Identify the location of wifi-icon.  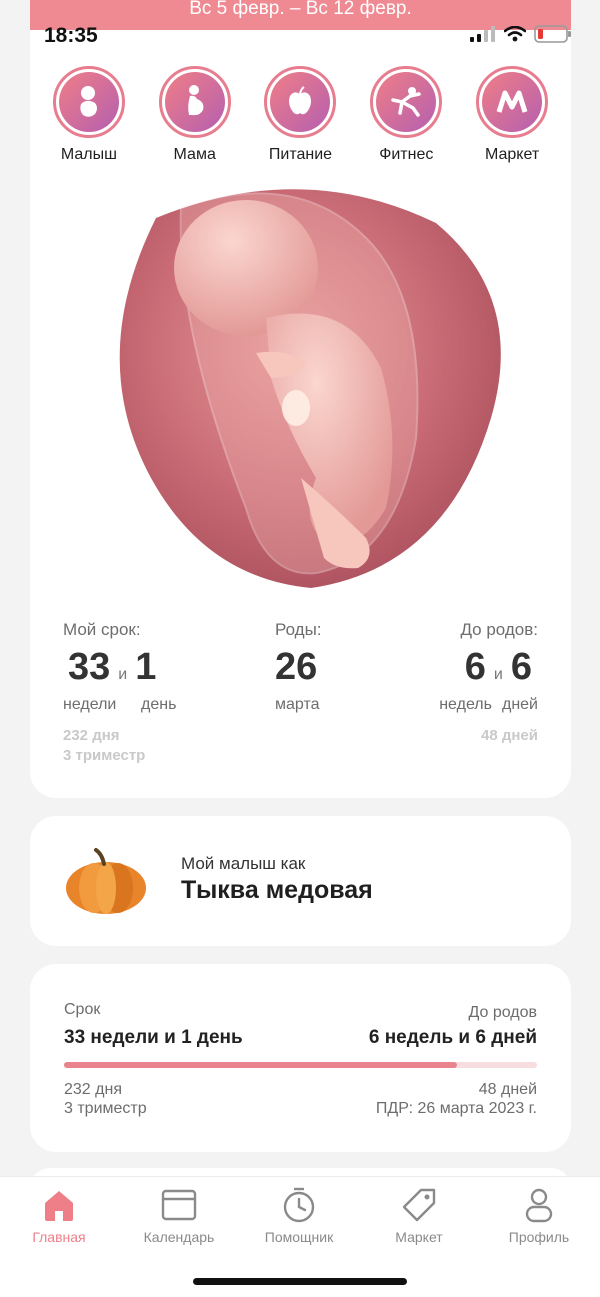
(515, 34).